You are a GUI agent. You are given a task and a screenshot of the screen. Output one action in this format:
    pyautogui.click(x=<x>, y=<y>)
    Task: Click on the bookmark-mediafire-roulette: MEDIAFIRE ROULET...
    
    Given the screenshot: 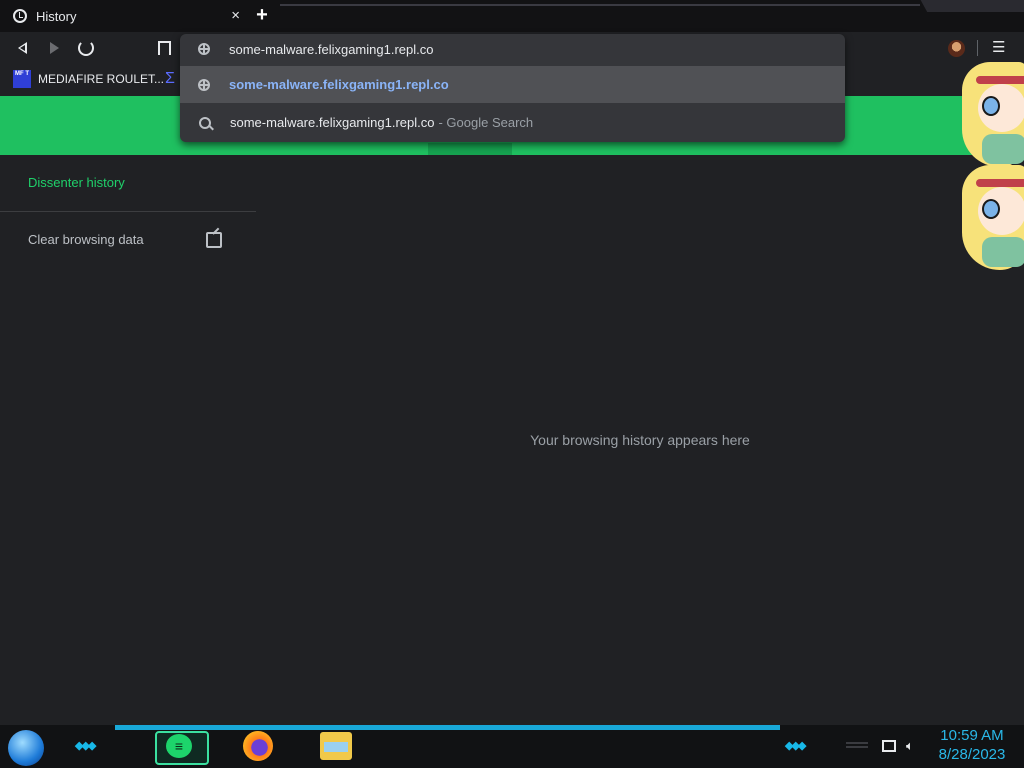 What is the action you would take?
    pyautogui.click(x=101, y=79)
    